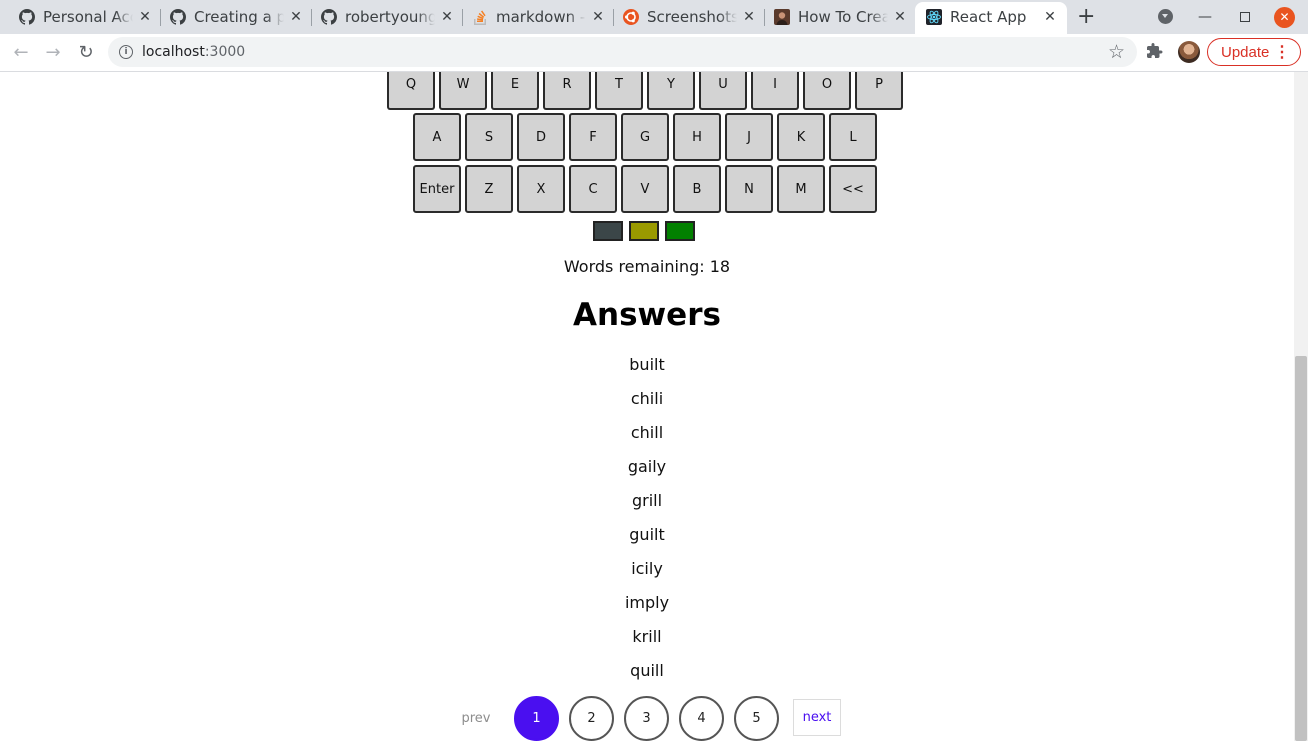 This screenshot has height=741, width=1308. I want to click on stackoverflow-icon, so click(480, 17).